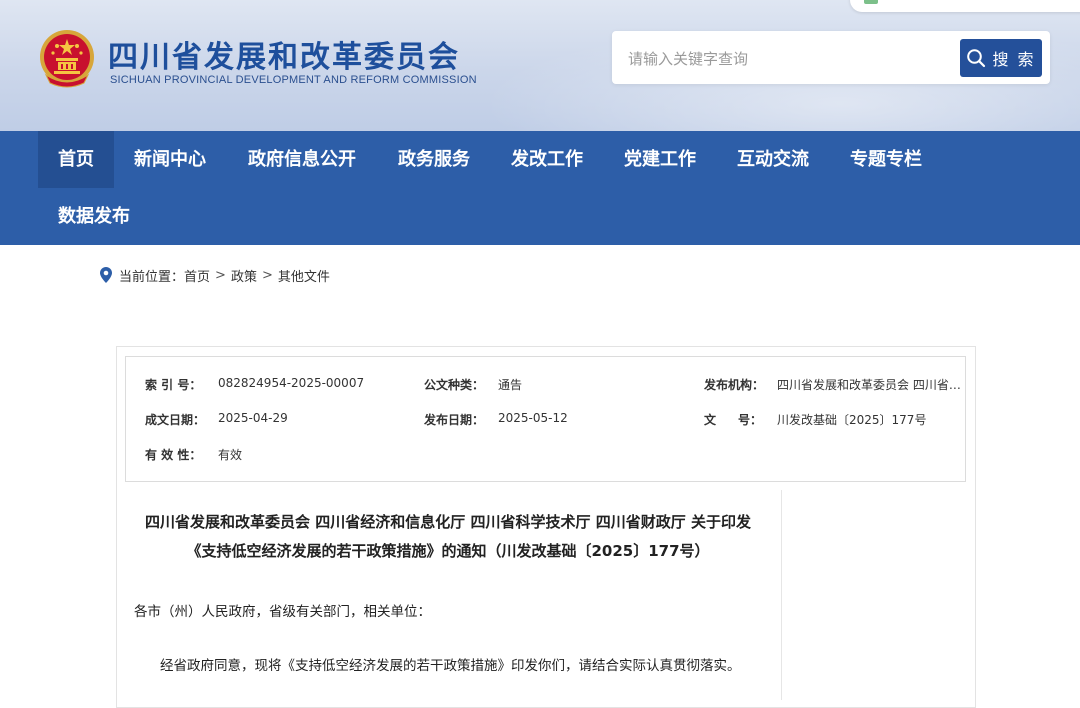 The width and height of the screenshot is (1080, 708). Describe the element at coordinates (302, 159) in the screenshot. I see `nav-item-gov-info: 政府信息公开` at that location.